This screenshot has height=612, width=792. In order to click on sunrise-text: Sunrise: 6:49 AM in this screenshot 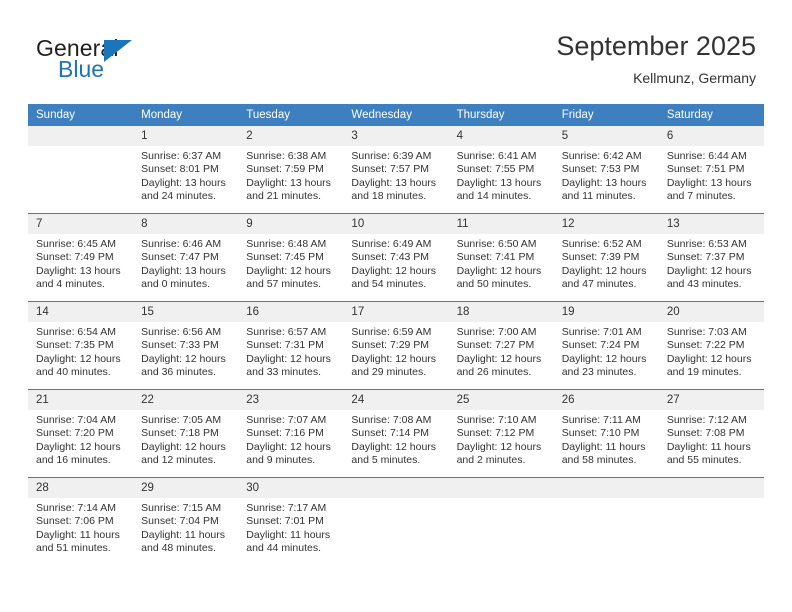, I will do `click(391, 244)`.